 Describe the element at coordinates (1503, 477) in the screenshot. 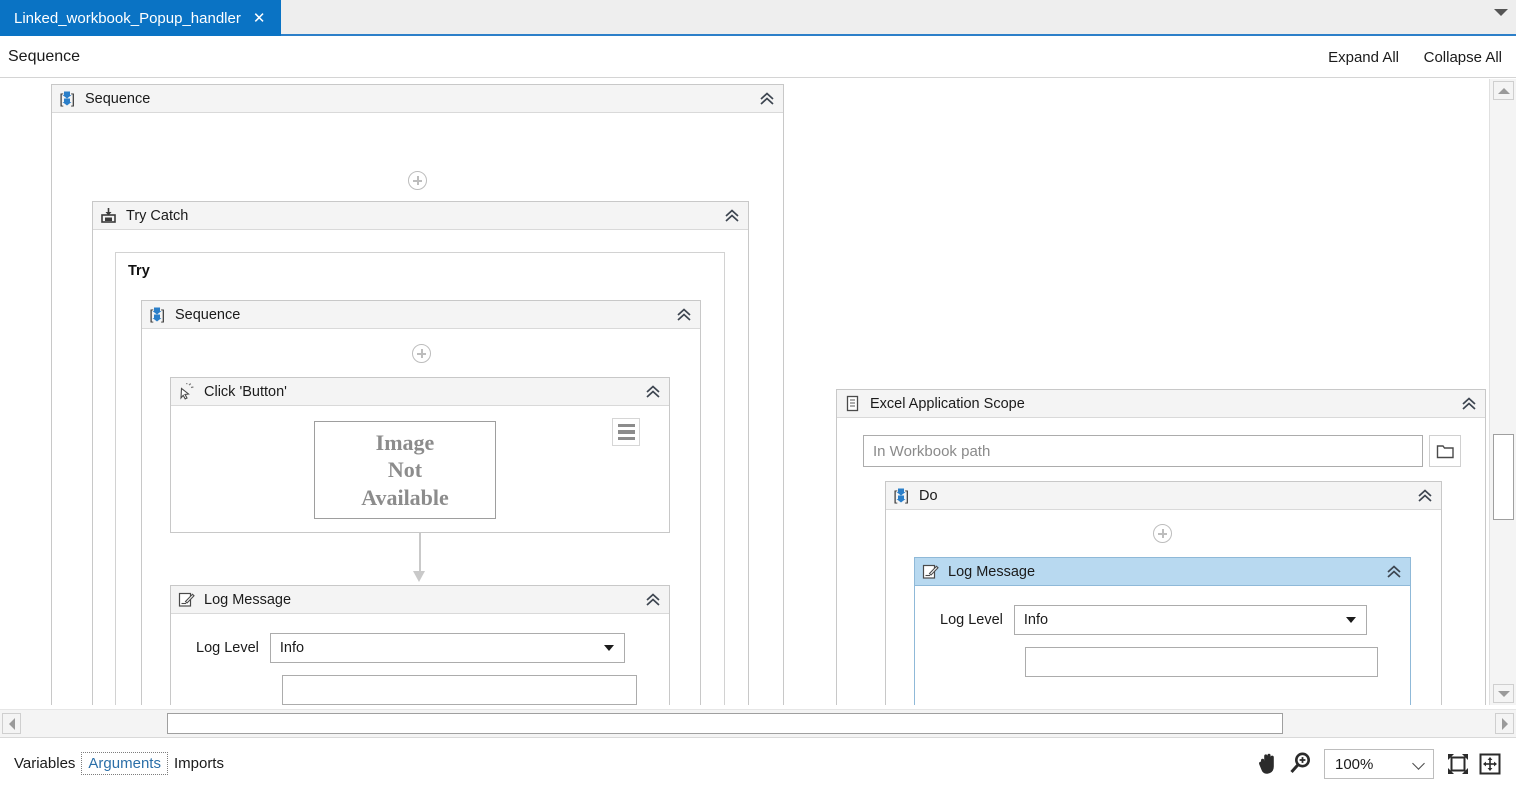

I see `vertical-scroll-thumb` at that location.